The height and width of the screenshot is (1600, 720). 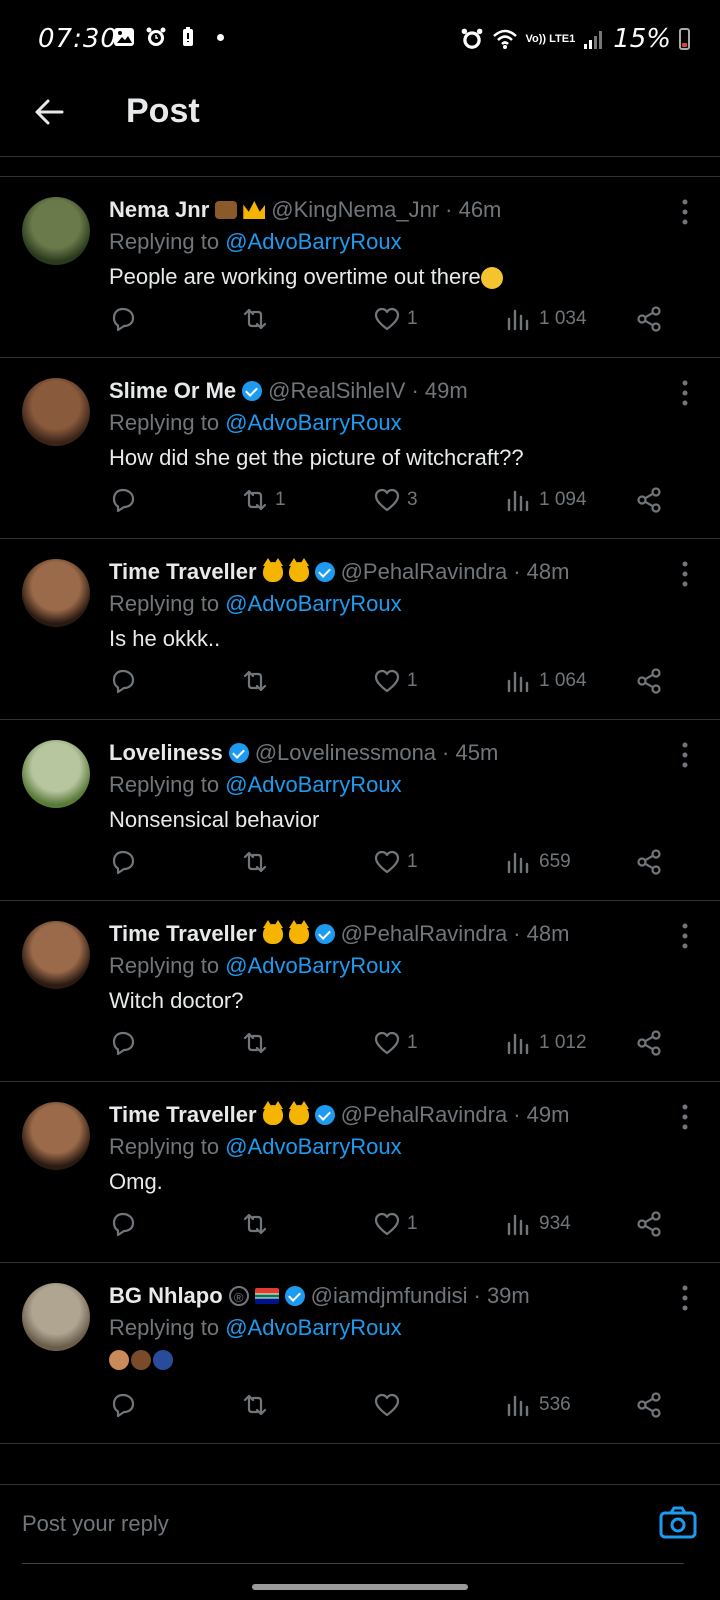 What do you see at coordinates (538, 1405) in the screenshot?
I see `views-button: 536` at bounding box center [538, 1405].